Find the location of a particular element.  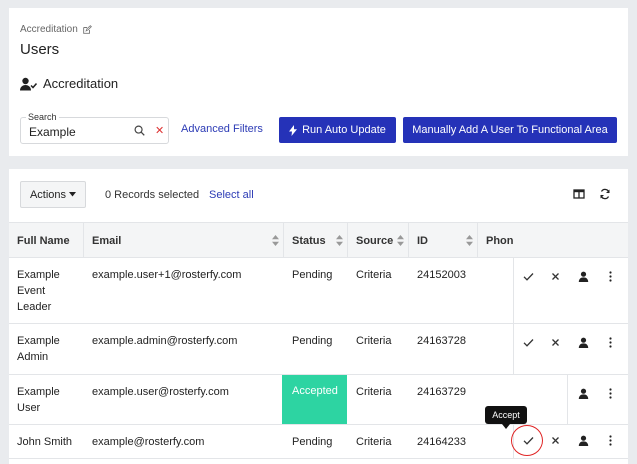

full-name-cell: John Smith is located at coordinates (45, 442).